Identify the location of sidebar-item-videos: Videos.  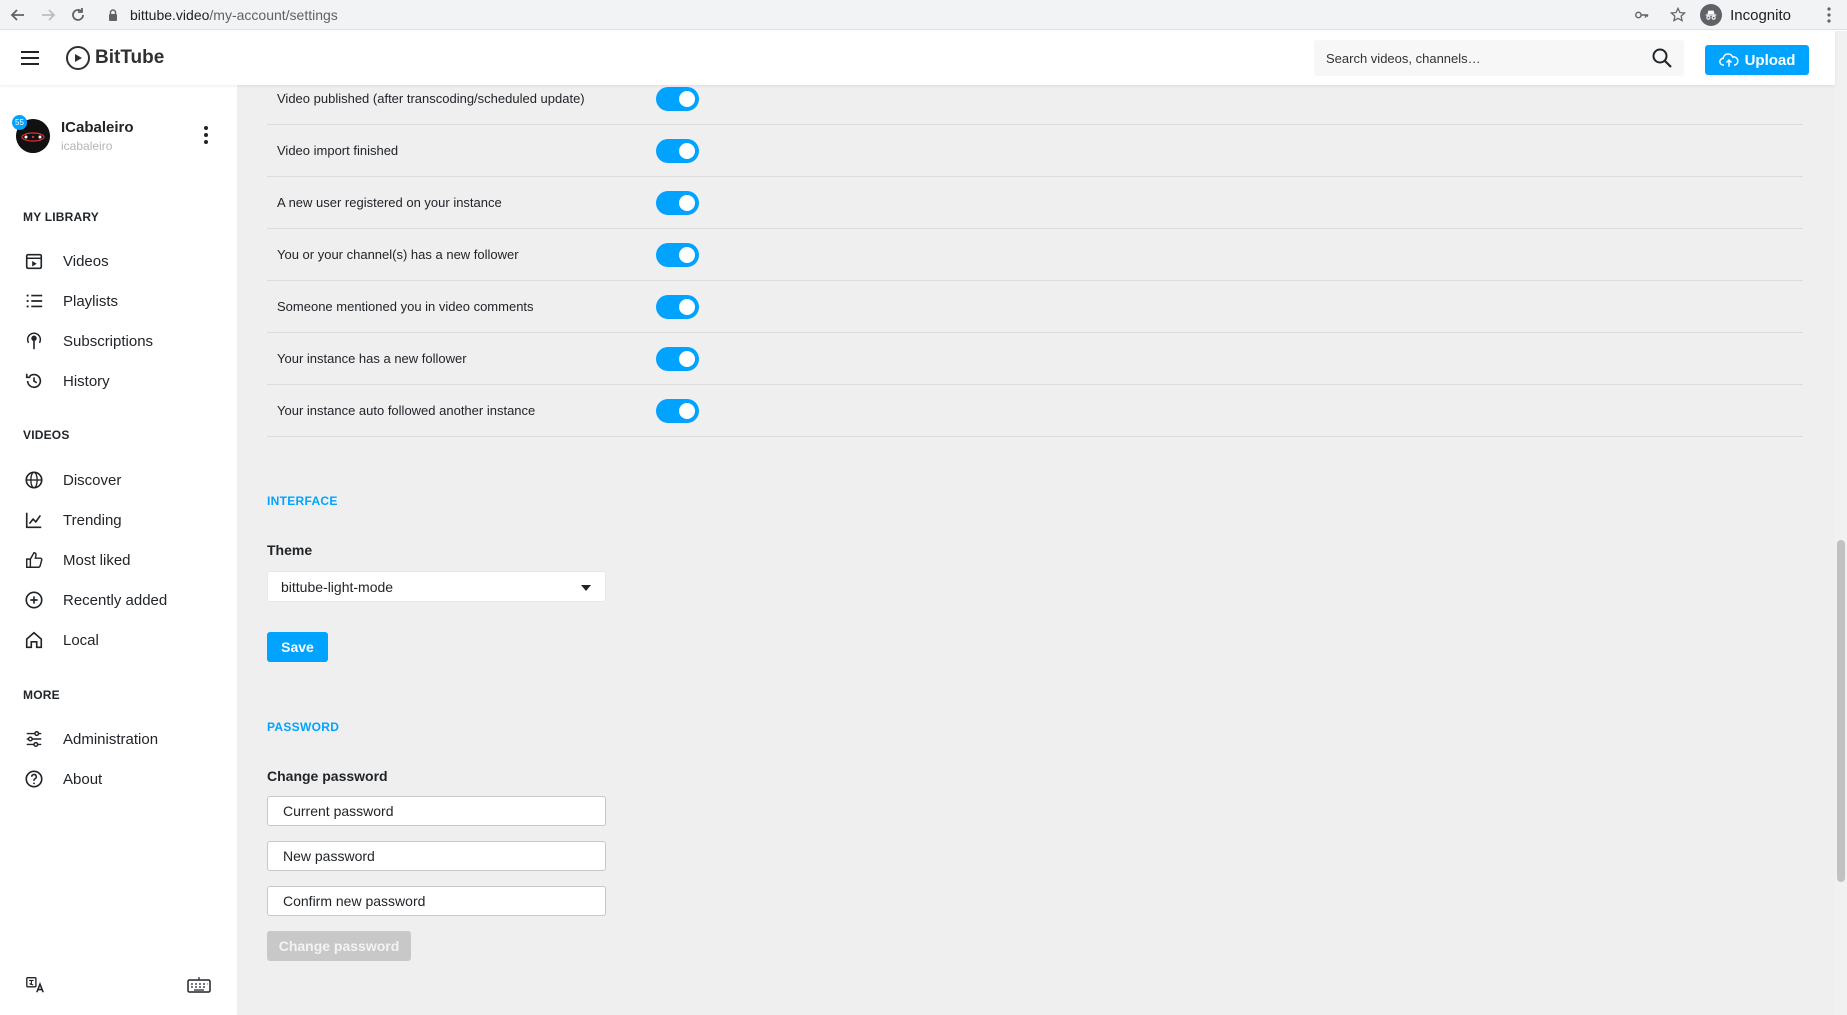
(118, 261).